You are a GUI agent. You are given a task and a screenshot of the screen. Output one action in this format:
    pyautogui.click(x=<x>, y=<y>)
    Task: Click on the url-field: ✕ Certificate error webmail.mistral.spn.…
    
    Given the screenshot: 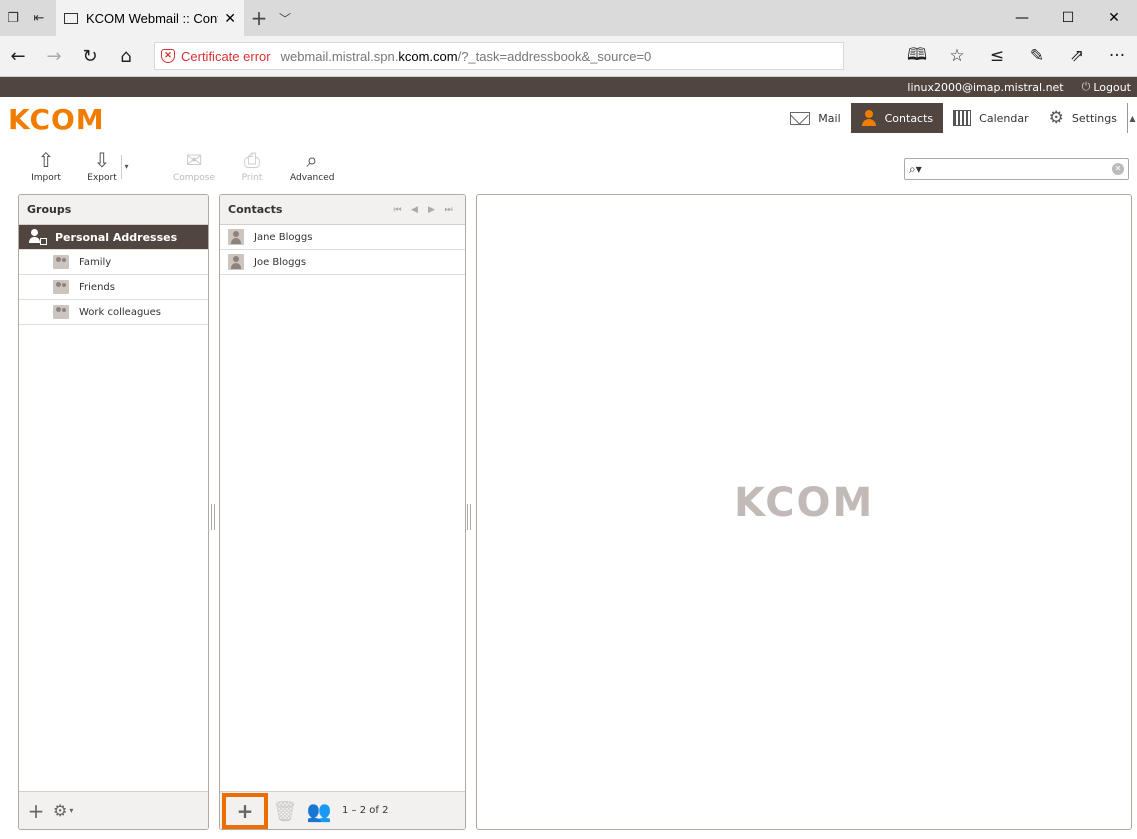 What is the action you would take?
    pyautogui.click(x=499, y=56)
    